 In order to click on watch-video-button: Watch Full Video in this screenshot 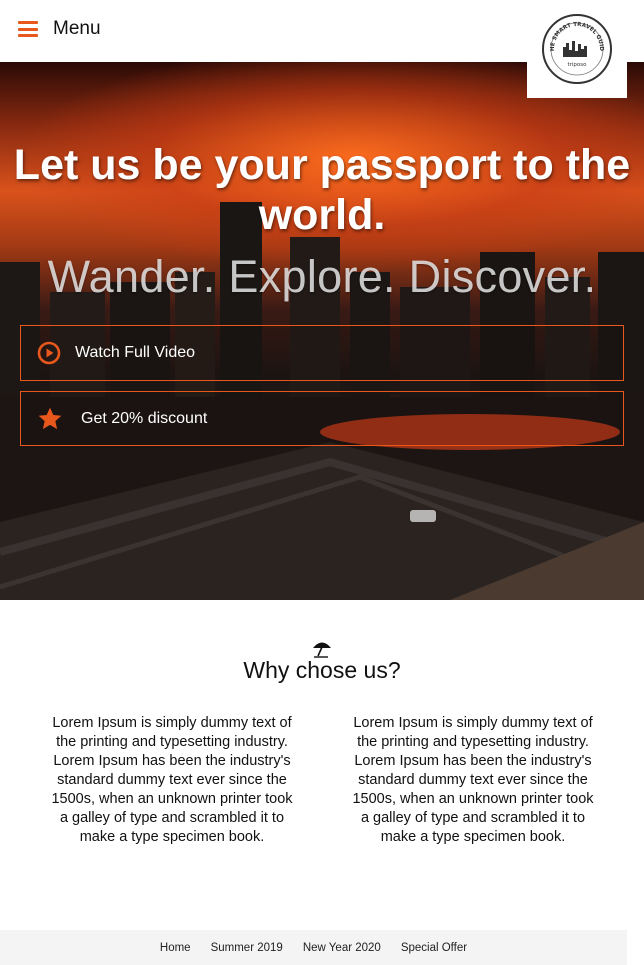, I will do `click(322, 353)`.